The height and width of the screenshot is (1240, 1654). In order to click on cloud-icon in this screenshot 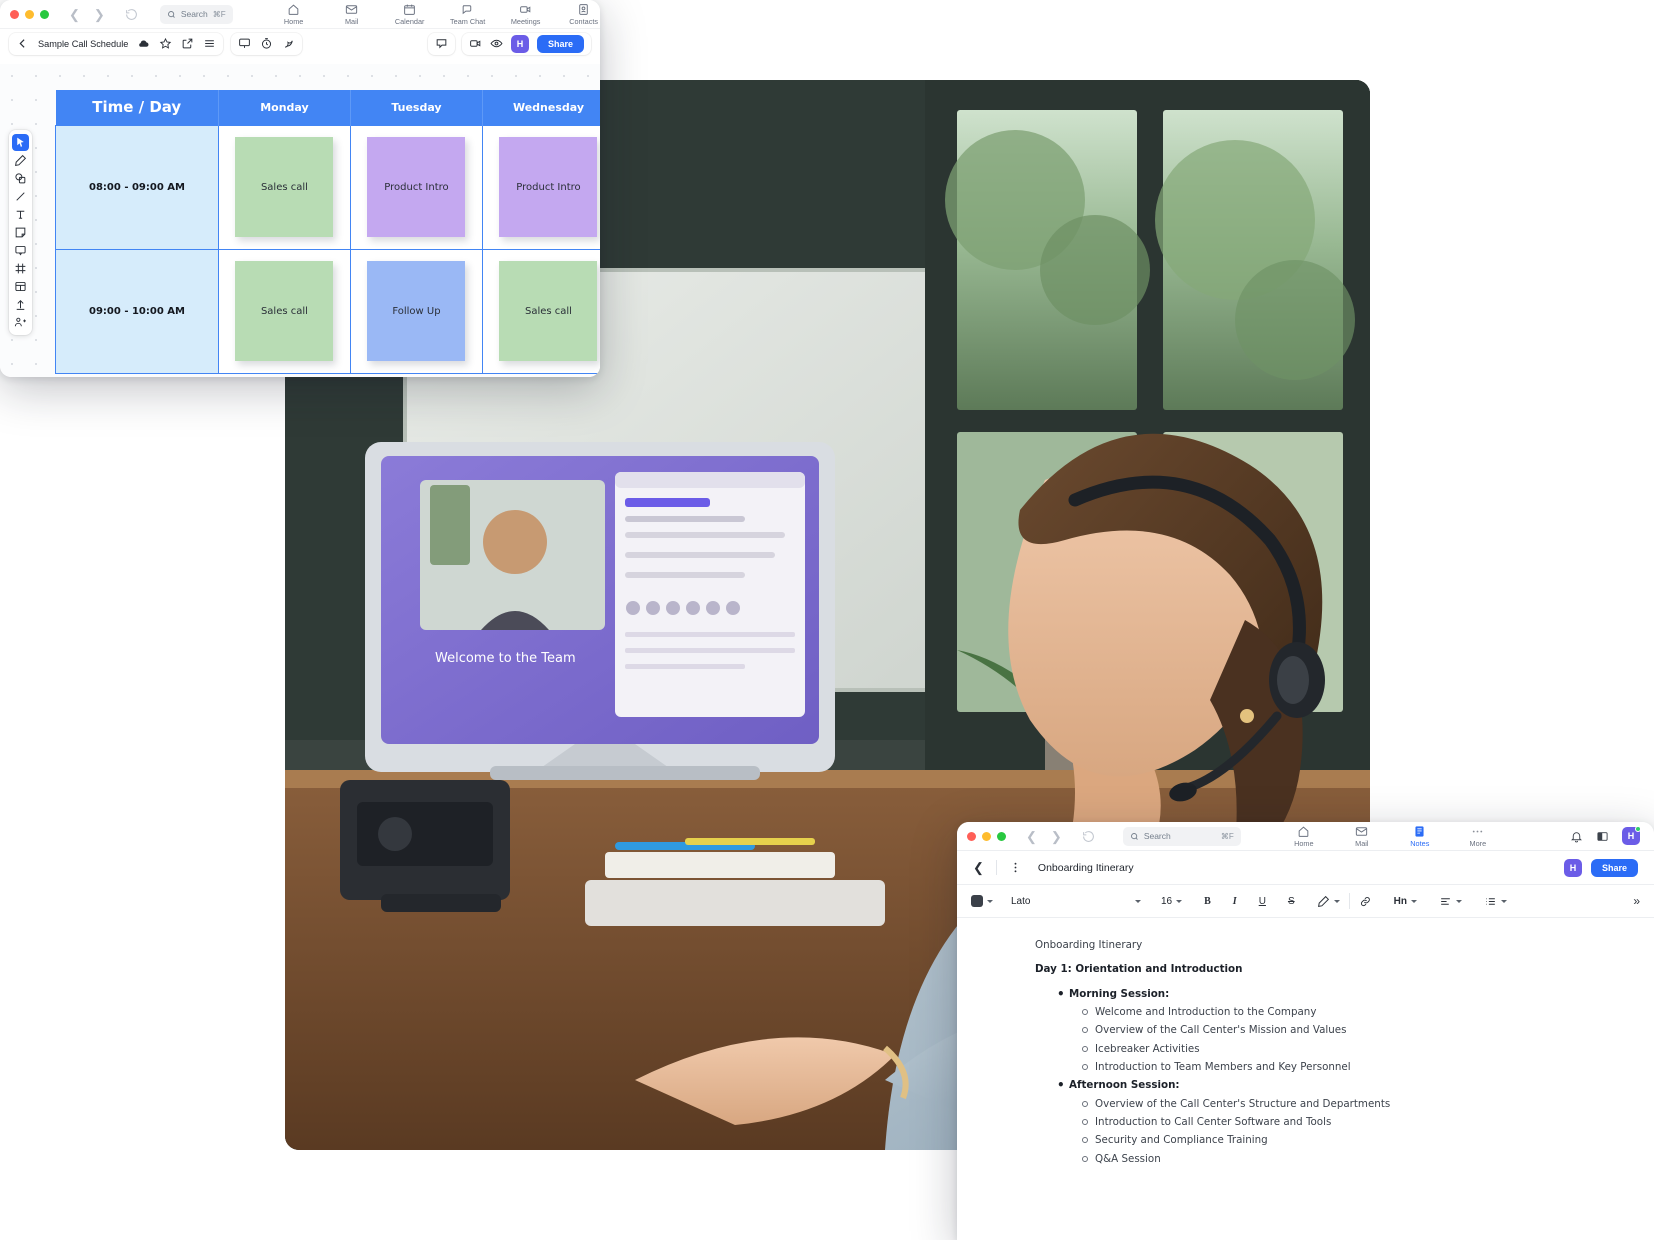, I will do `click(143, 43)`.